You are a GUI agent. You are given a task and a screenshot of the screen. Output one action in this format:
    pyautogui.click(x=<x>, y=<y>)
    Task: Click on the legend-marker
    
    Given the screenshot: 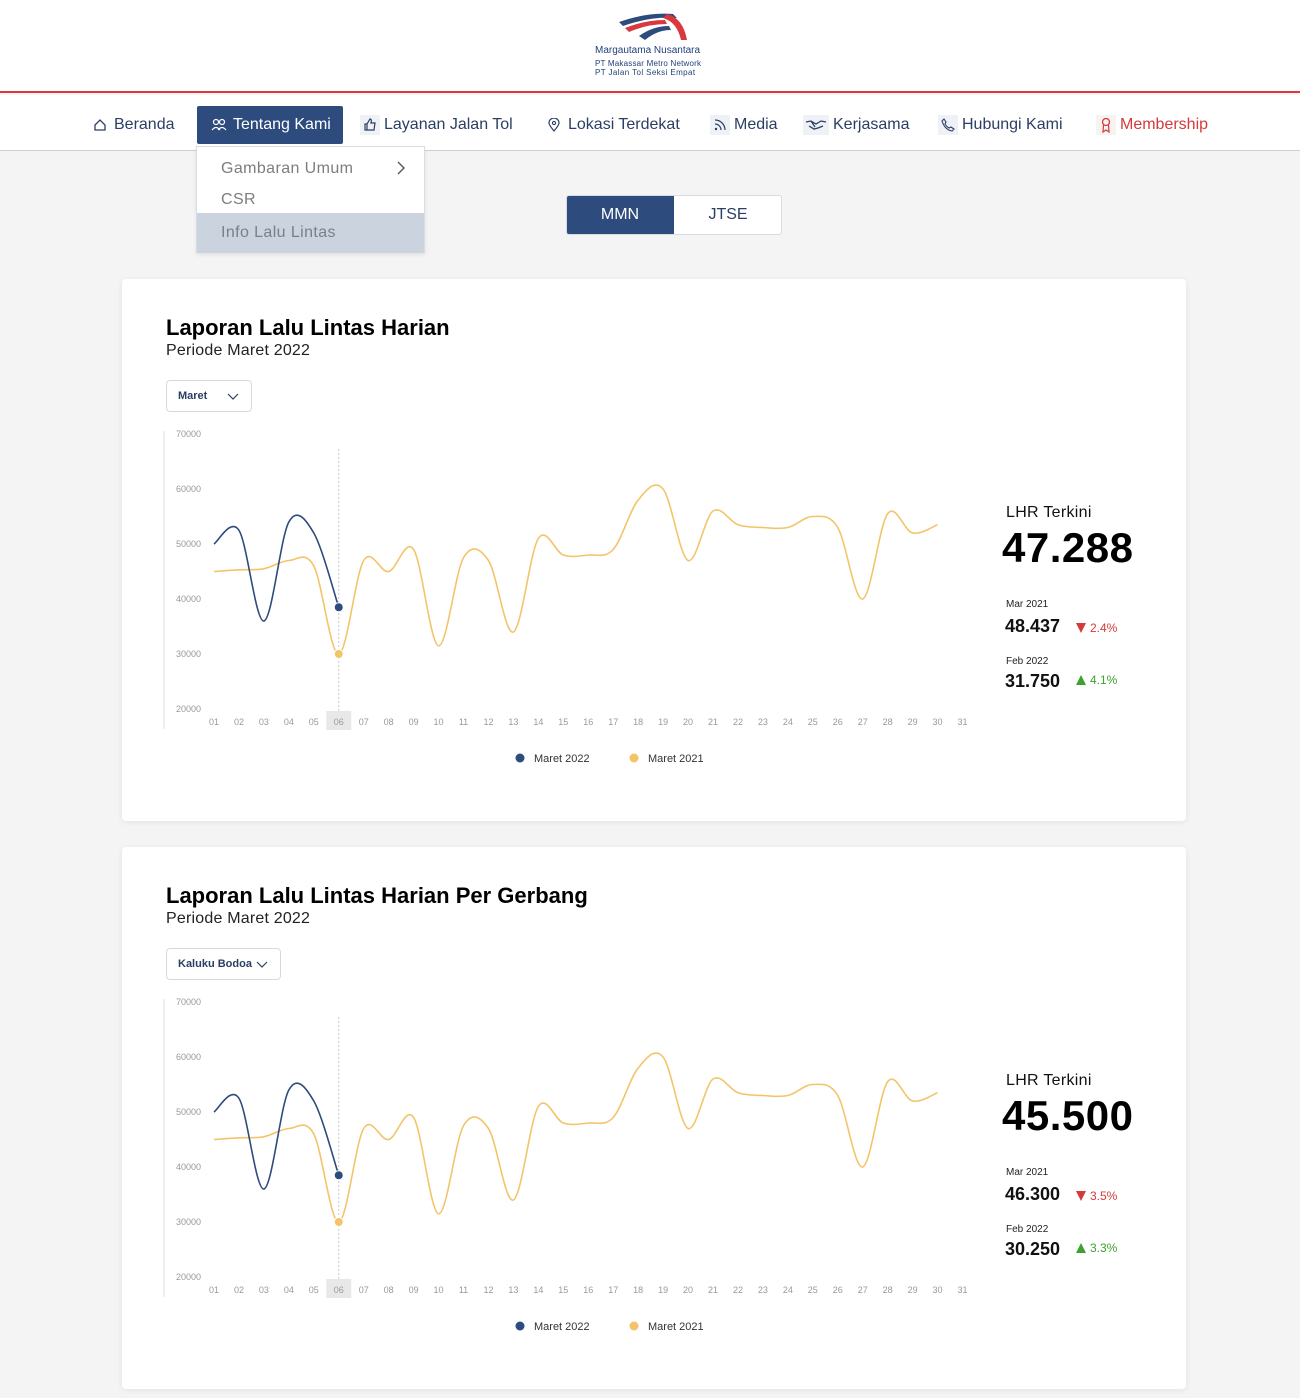 What is the action you would take?
    pyautogui.click(x=634, y=758)
    